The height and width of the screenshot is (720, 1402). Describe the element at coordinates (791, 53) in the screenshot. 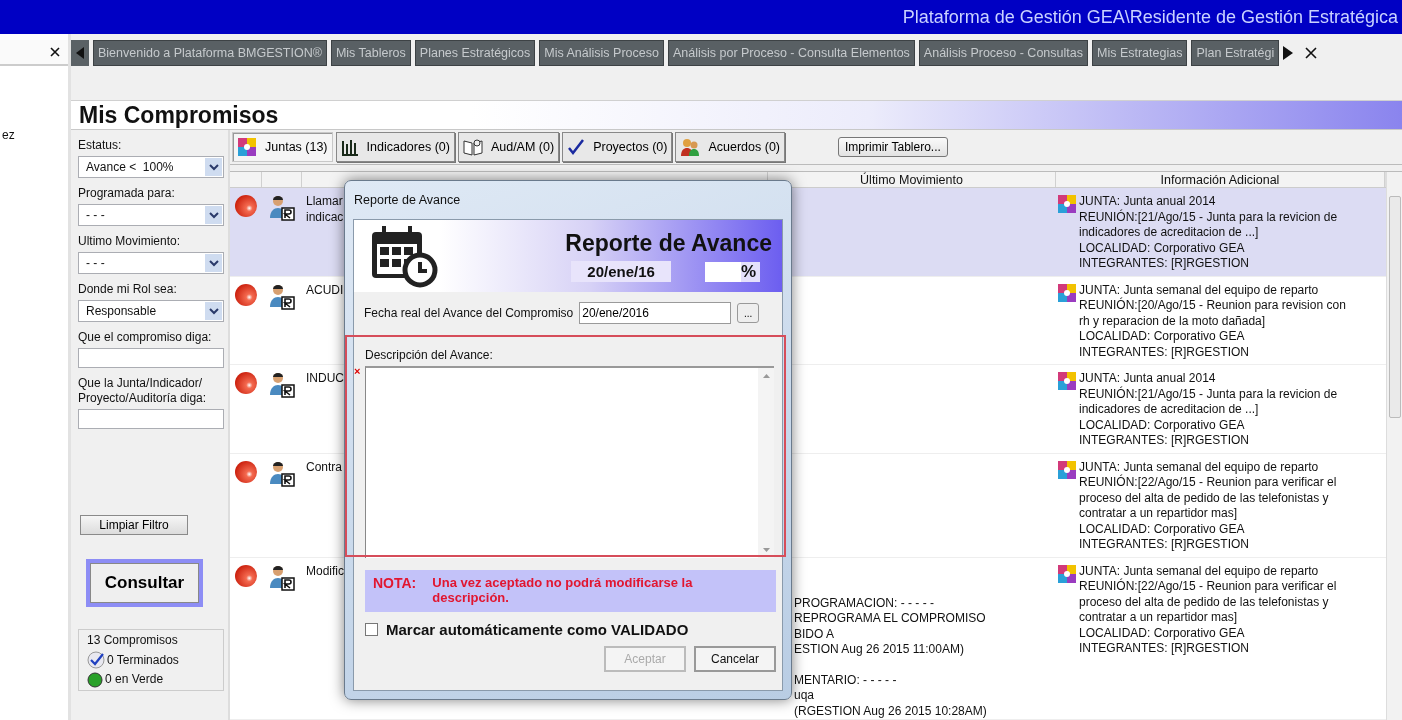

I see `document-tab: Análisis por Proceso - Consulta Elementos` at that location.